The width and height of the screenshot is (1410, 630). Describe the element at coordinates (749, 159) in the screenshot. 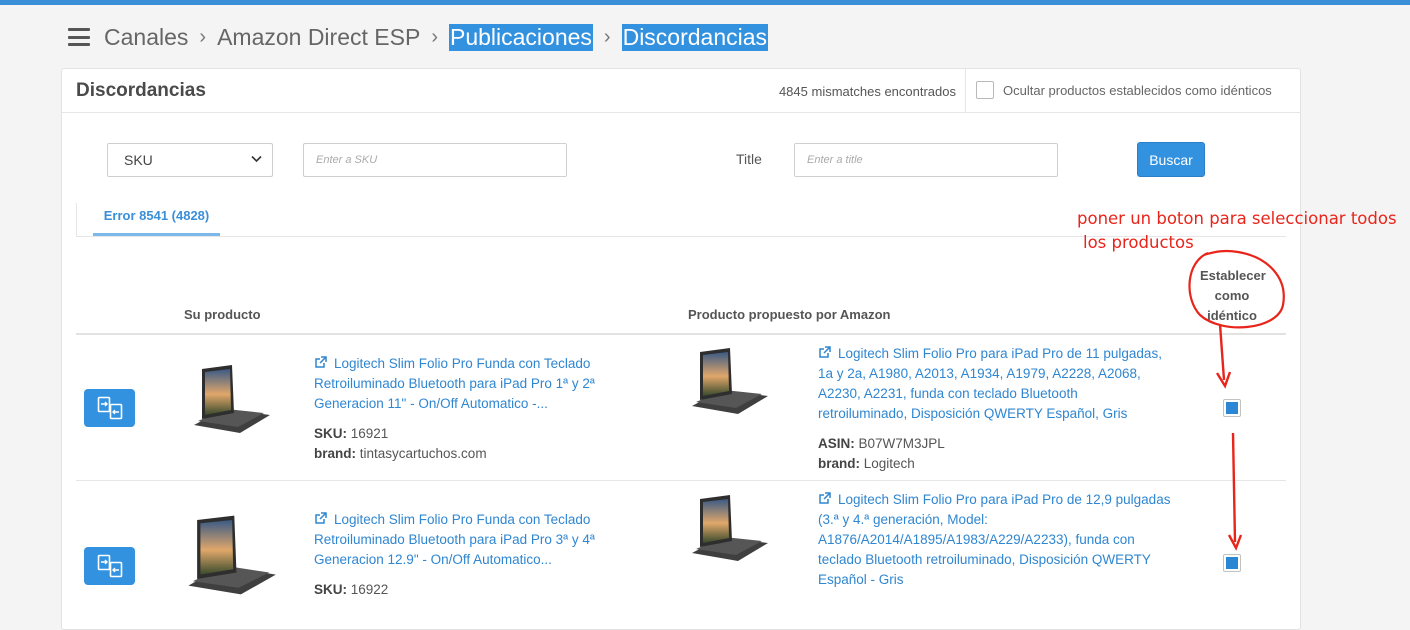

I see `title-label: Title` at that location.